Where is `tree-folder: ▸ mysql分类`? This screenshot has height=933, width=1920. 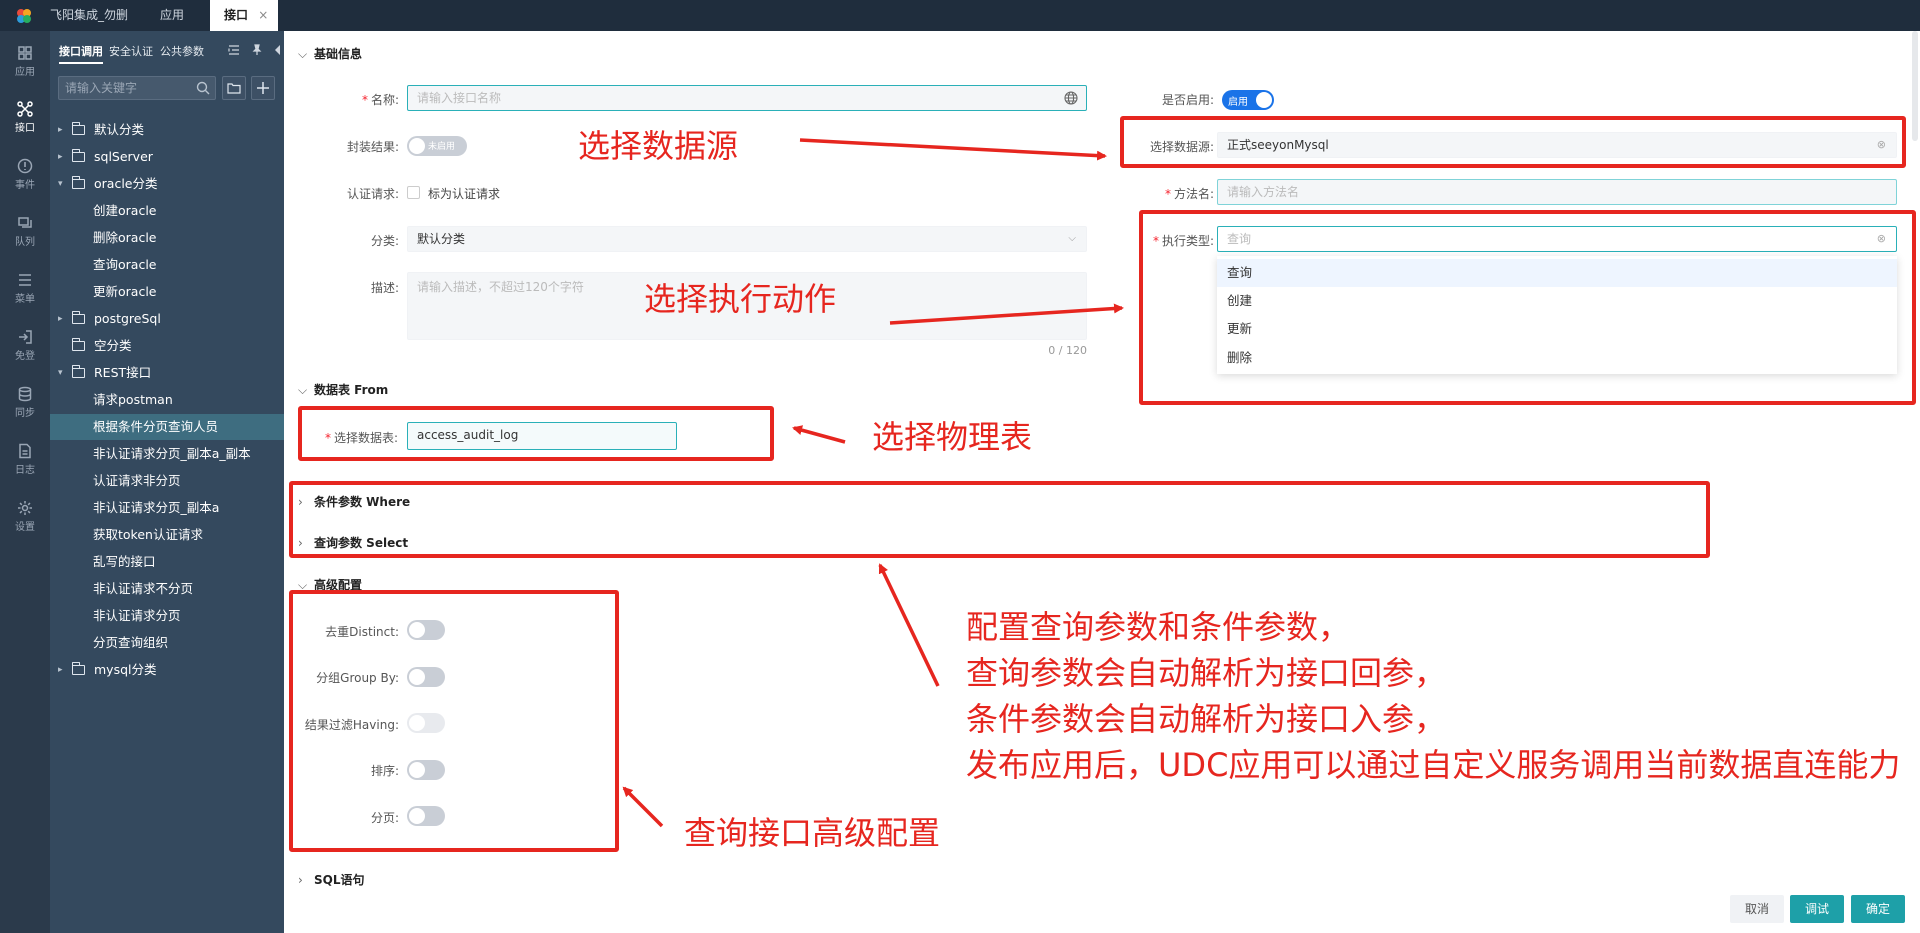 tree-folder: ▸ mysql分类 is located at coordinates (167, 670).